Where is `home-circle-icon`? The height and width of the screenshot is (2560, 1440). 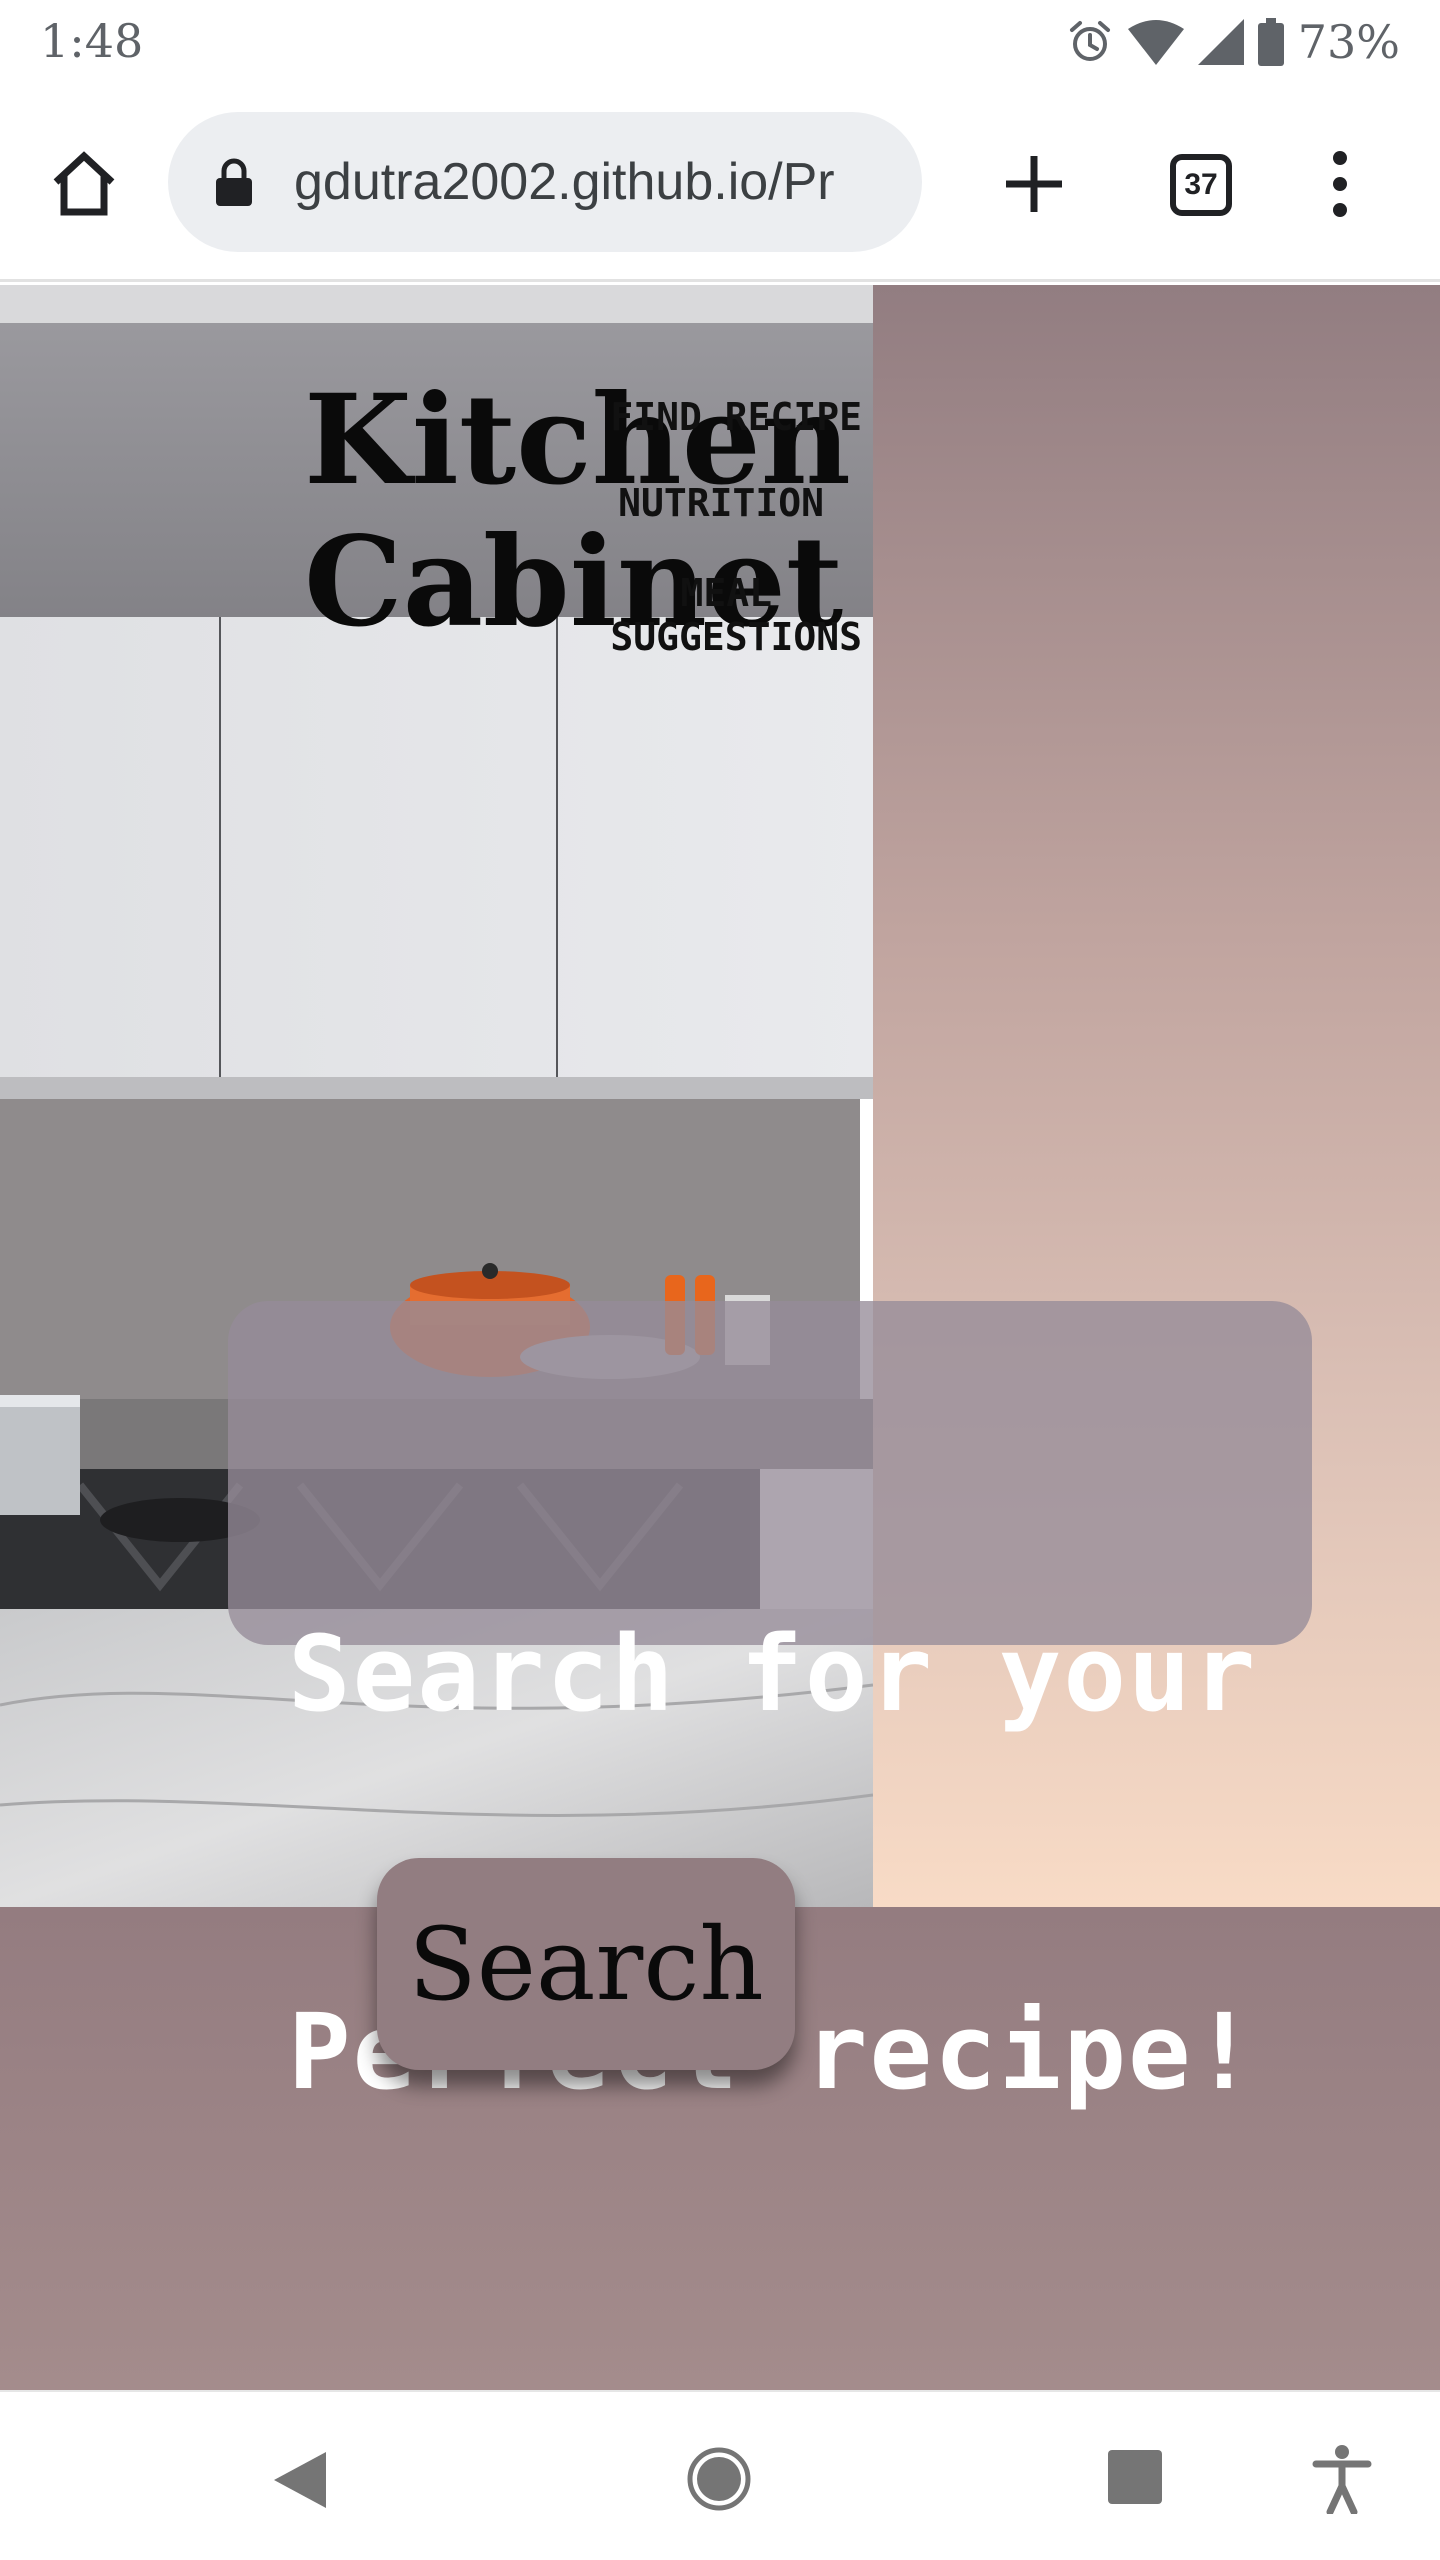 home-circle-icon is located at coordinates (719, 2479).